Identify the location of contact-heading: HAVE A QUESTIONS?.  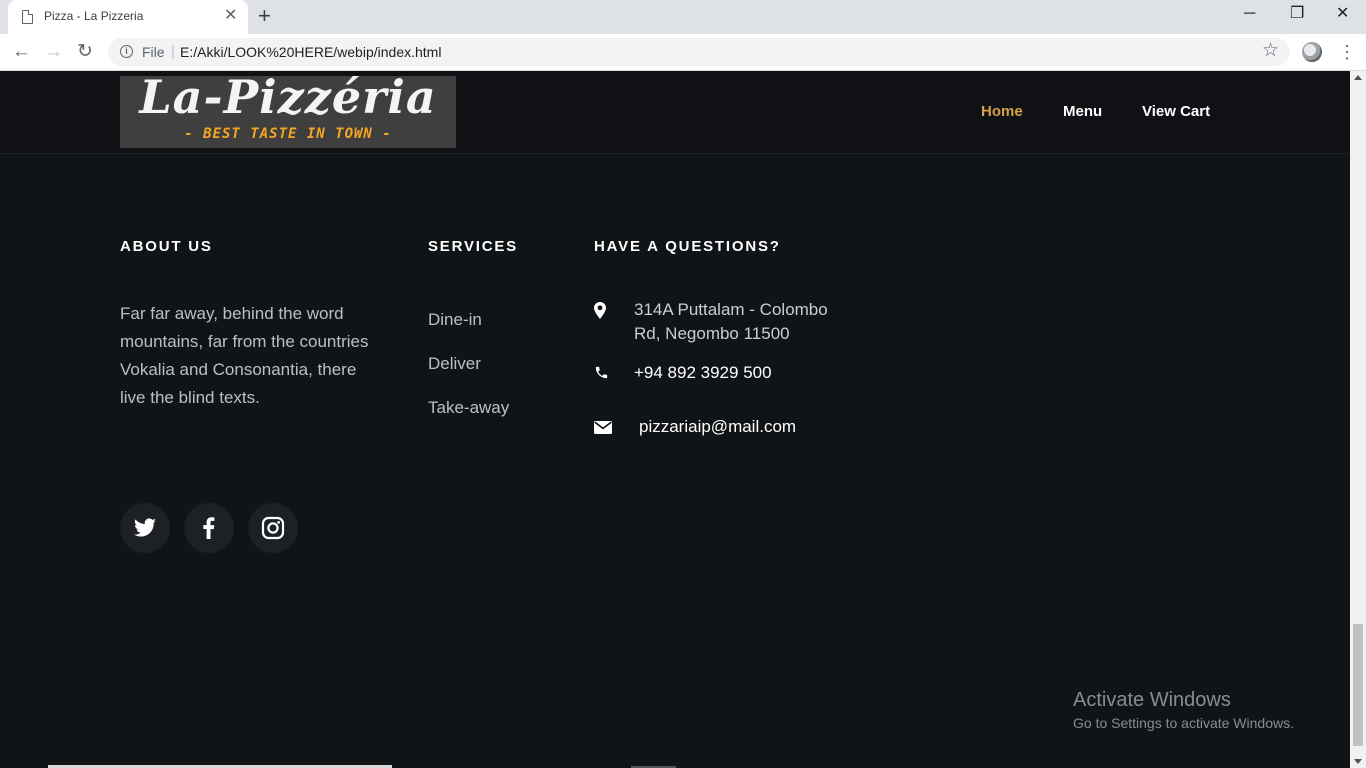
(687, 246).